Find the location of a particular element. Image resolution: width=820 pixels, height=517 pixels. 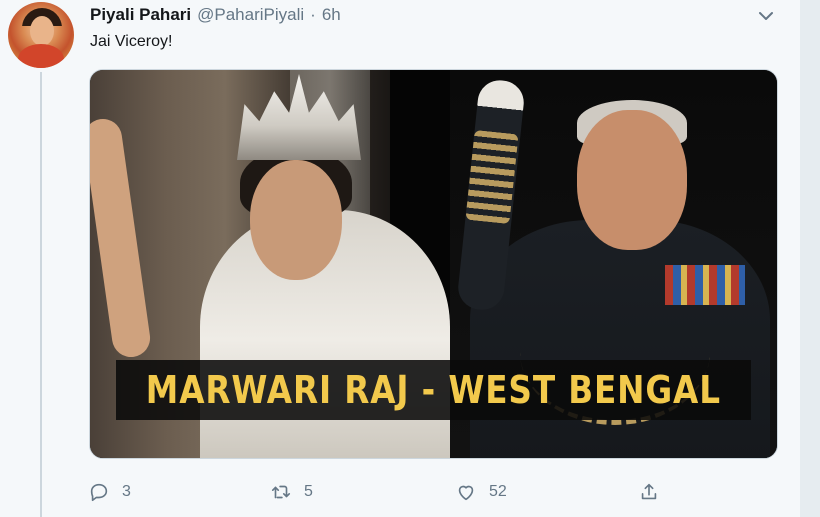

tweet-header: Piyali Pahari @PahariPiyali · 6h is located at coordinates (215, 15).